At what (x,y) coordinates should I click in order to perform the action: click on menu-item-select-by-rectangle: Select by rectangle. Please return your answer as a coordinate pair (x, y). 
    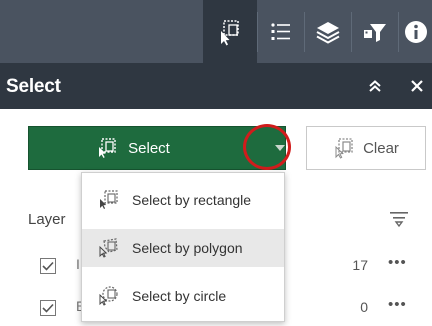
    Looking at the image, I should click on (183, 200).